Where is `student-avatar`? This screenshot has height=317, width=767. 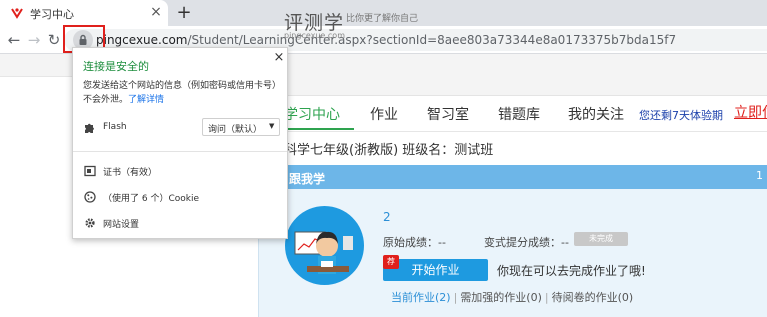 student-avatar is located at coordinates (324, 245).